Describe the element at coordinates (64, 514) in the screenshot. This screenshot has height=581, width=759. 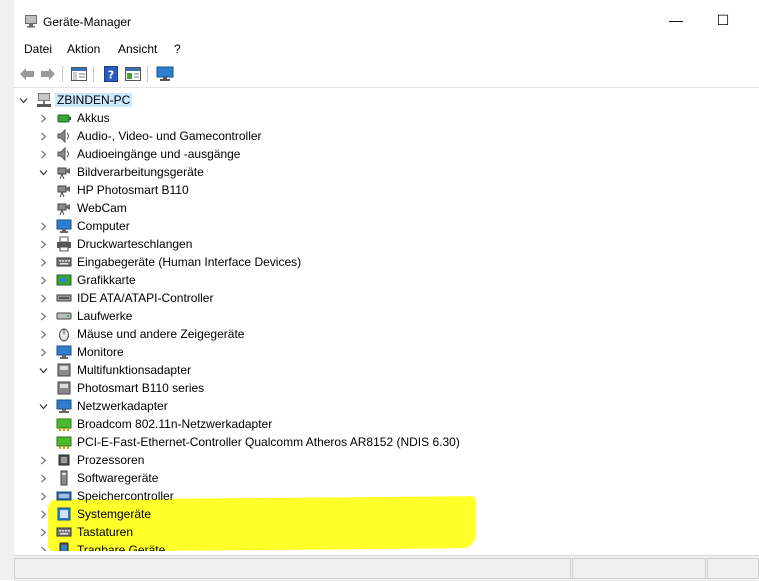
I see `system-icon` at that location.